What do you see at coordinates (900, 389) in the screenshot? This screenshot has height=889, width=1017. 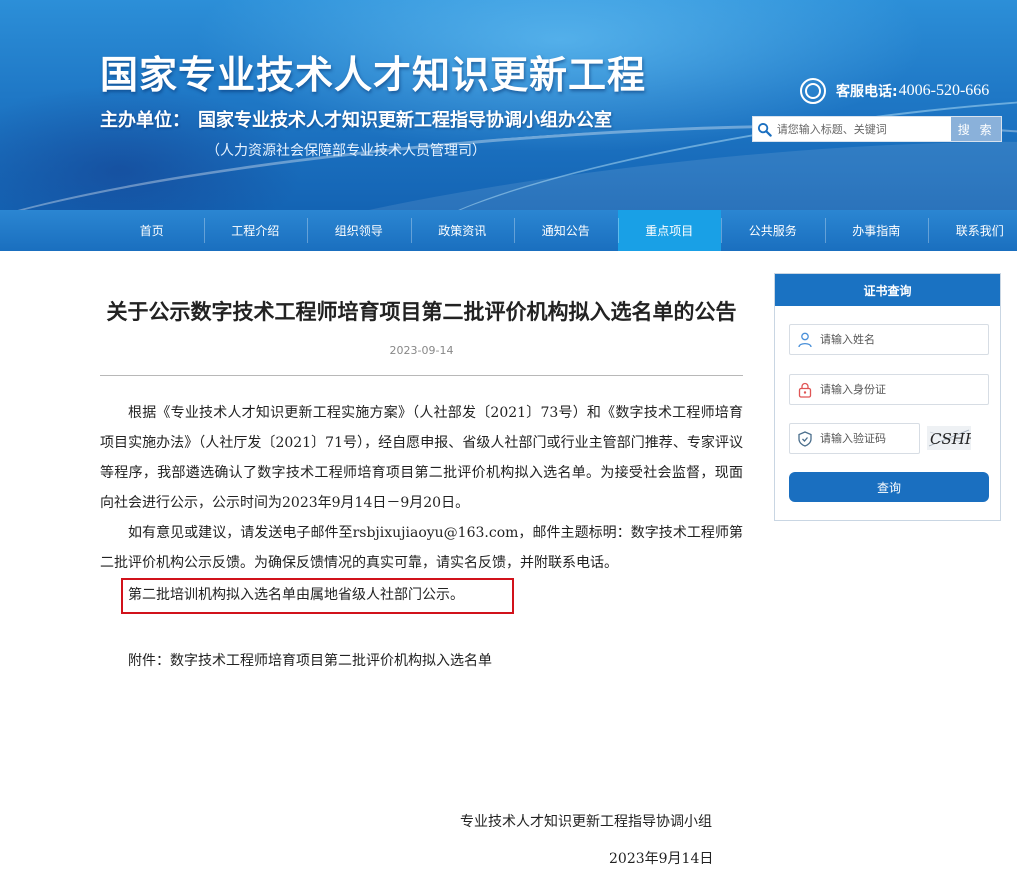 I see `id-input` at bounding box center [900, 389].